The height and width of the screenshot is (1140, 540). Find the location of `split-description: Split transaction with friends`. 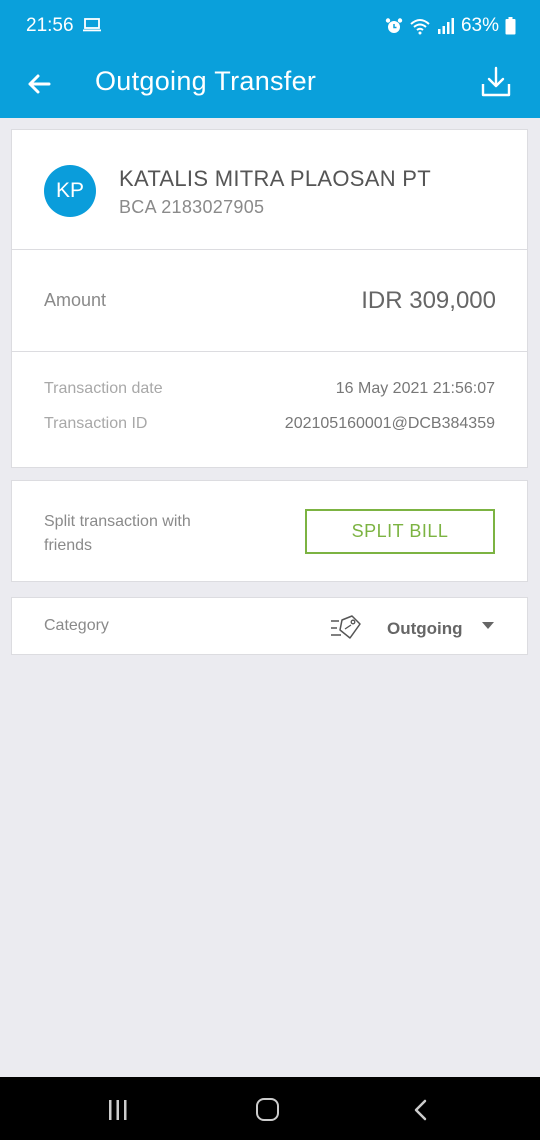

split-description: Split transaction with friends is located at coordinates (117, 533).